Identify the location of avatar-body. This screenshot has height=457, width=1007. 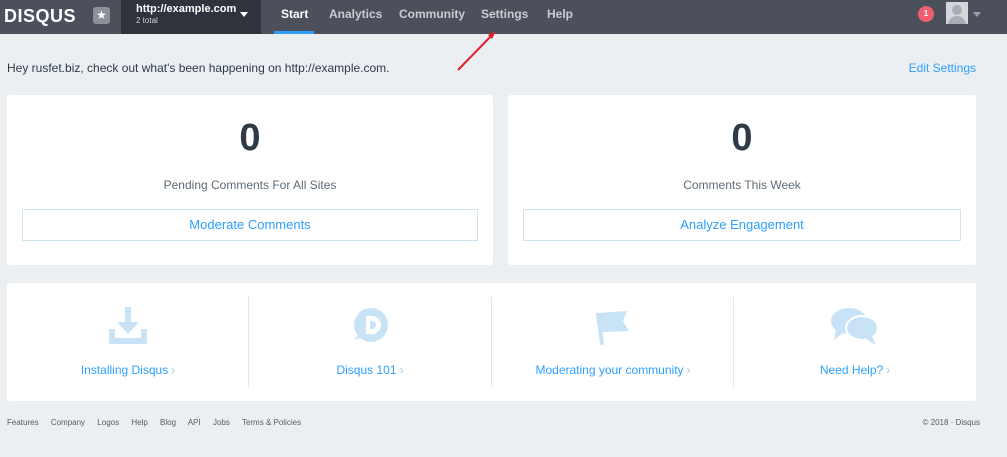
(957, 20).